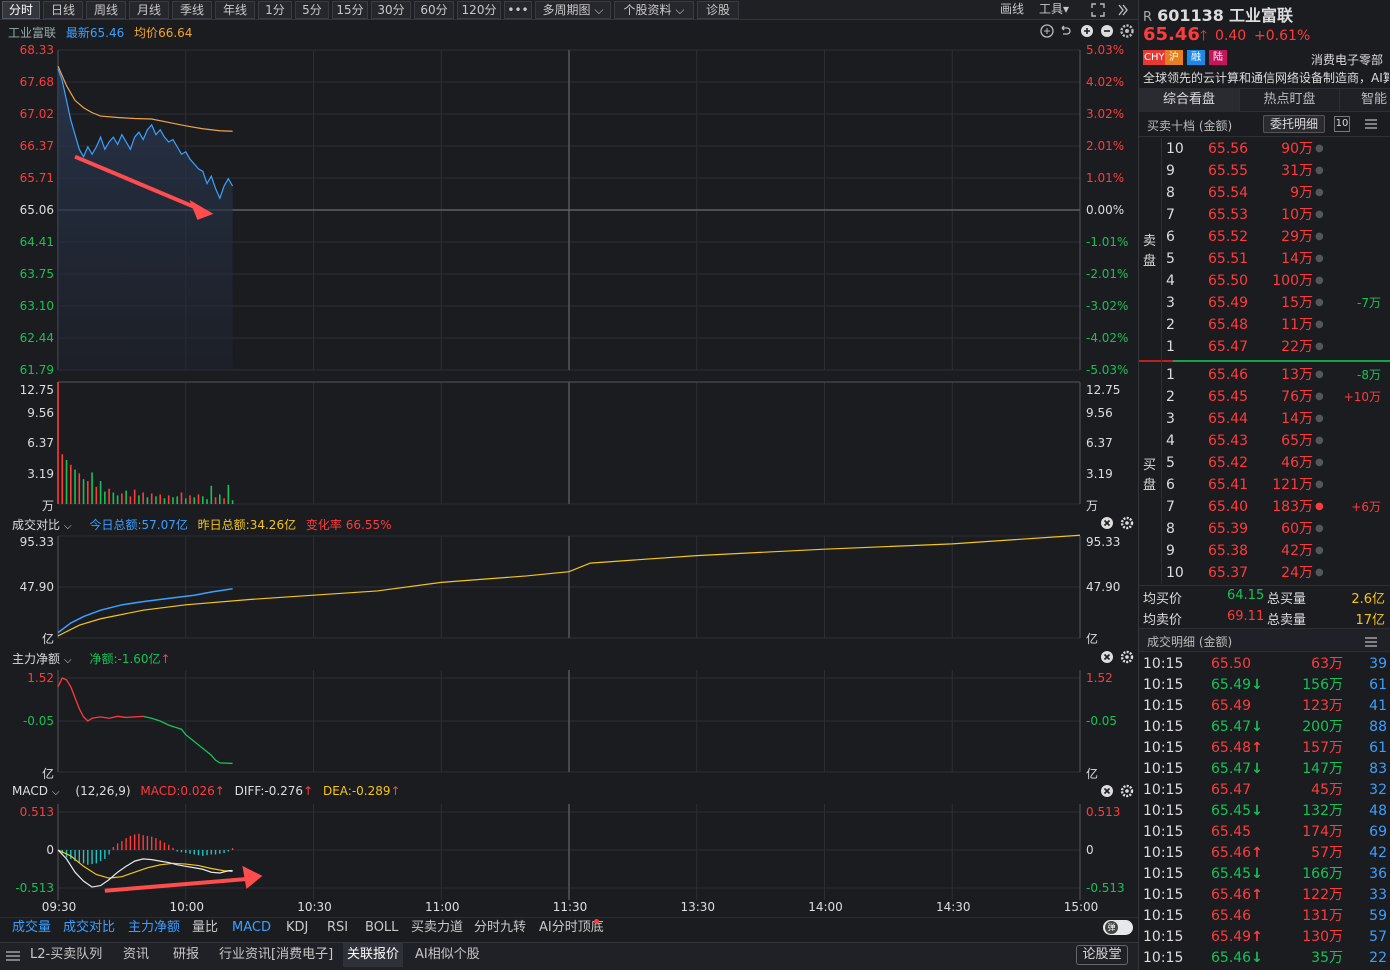 The width and height of the screenshot is (1390, 970). Describe the element at coordinates (1264, 193) in the screenshot. I see `sell-level-row: 8 65.54 9万 ●` at that location.